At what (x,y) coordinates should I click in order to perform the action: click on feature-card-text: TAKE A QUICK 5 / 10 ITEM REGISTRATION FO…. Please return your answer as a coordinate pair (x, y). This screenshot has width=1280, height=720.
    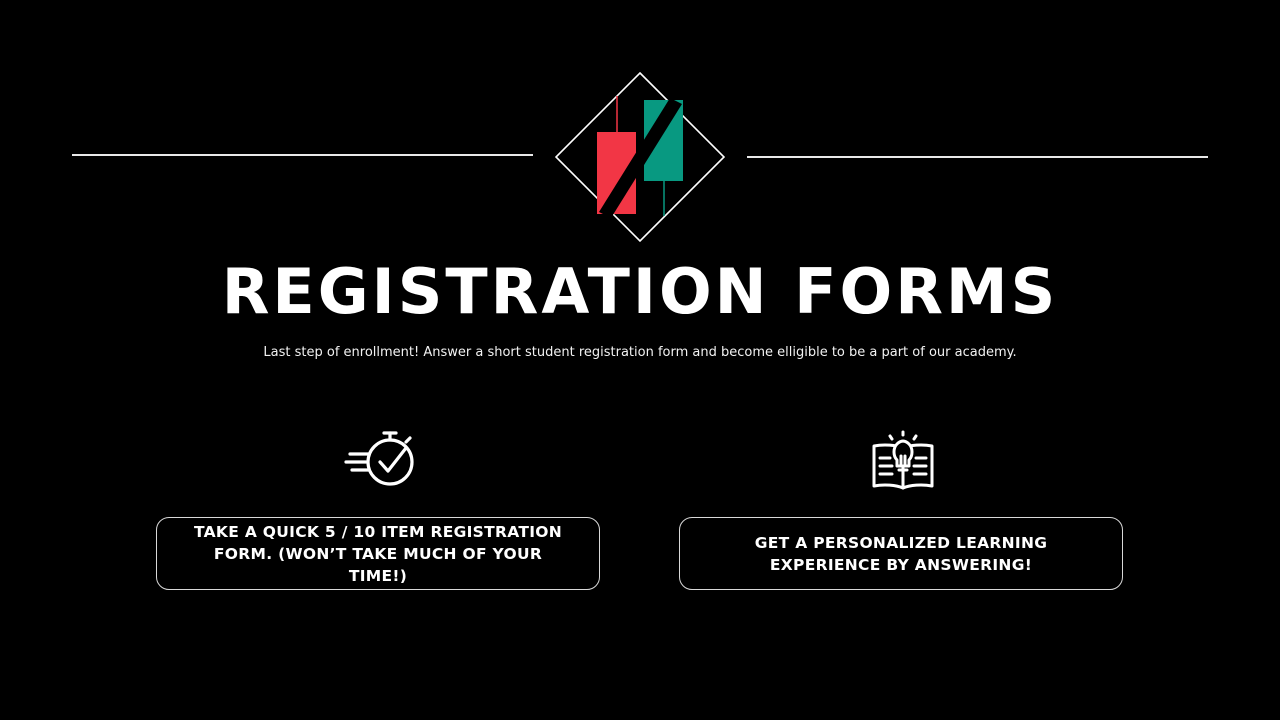
    Looking at the image, I should click on (378, 553).